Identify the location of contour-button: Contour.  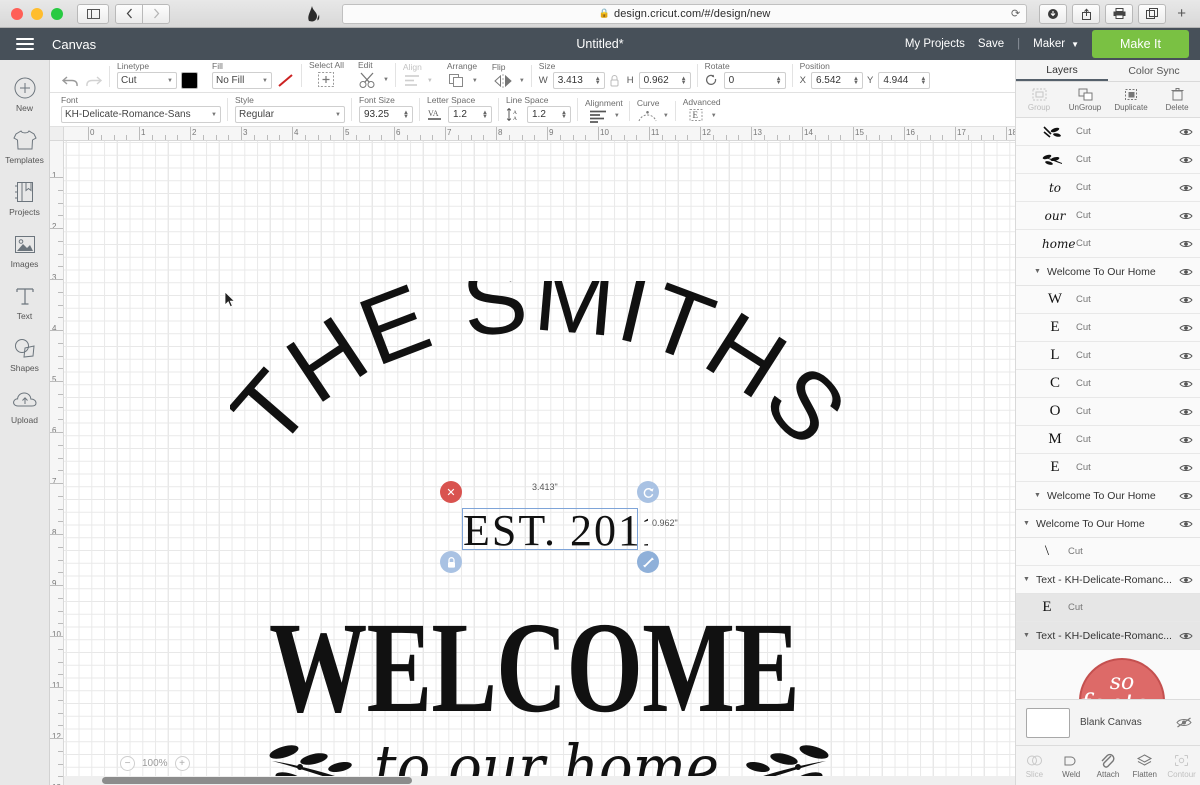
(1181, 765).